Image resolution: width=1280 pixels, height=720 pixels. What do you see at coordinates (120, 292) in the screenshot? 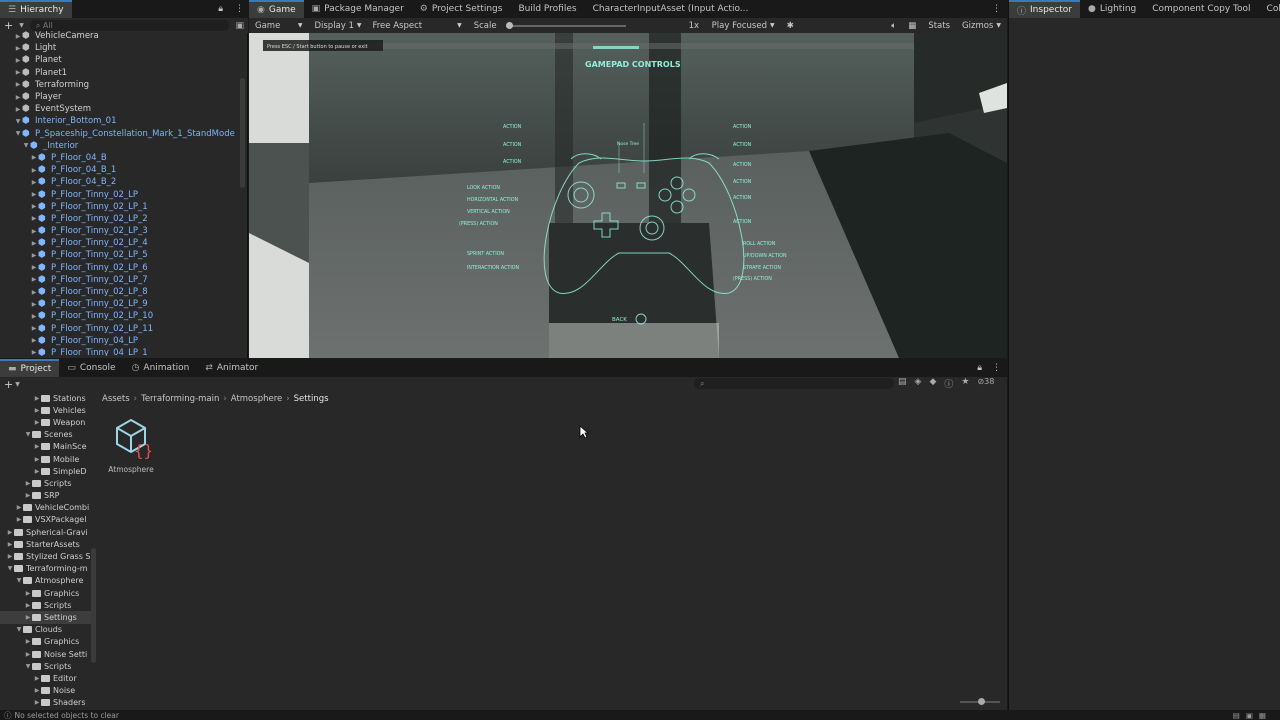
I see `hierarchy-row: ▶ ⬢ P_Floor_Tinny_02_LP_8` at bounding box center [120, 292].